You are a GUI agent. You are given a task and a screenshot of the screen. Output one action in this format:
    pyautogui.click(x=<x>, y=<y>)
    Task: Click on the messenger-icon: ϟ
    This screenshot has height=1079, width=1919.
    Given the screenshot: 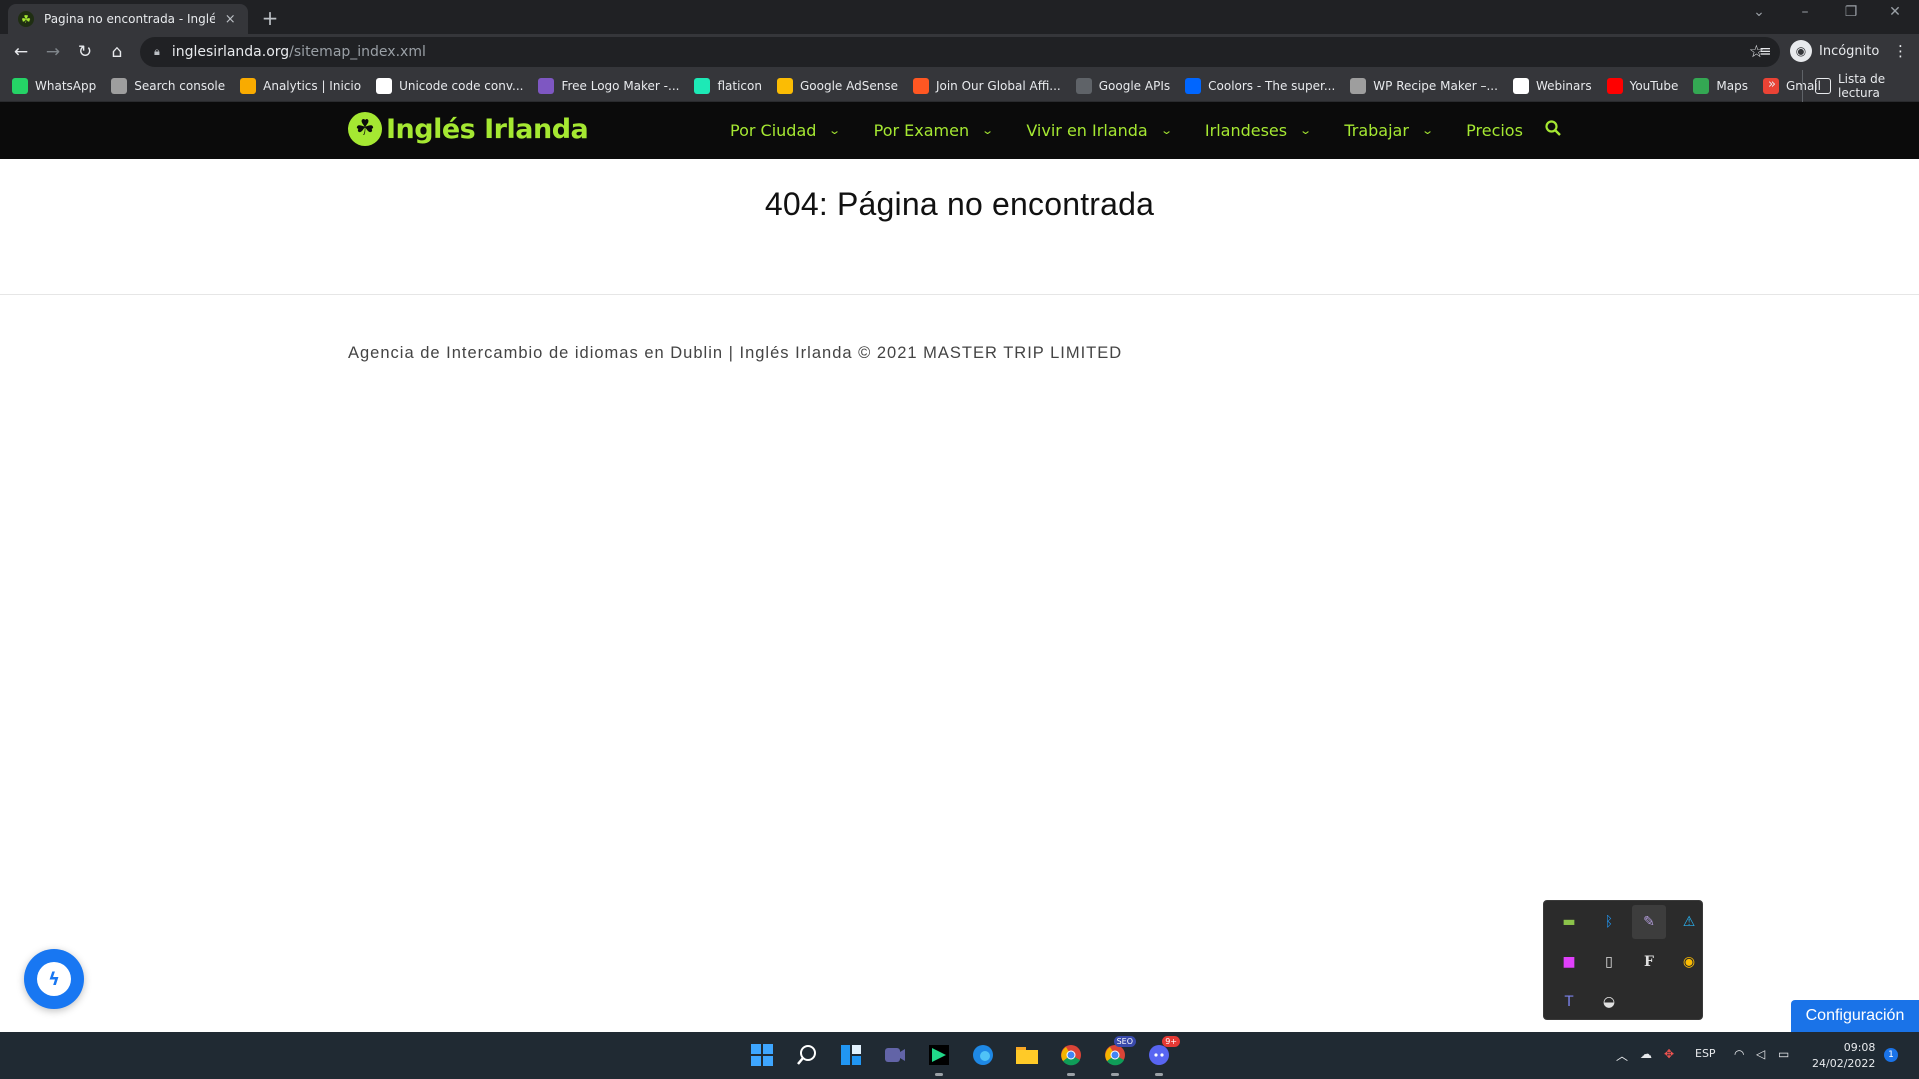 What is the action you would take?
    pyautogui.click(x=54, y=979)
    